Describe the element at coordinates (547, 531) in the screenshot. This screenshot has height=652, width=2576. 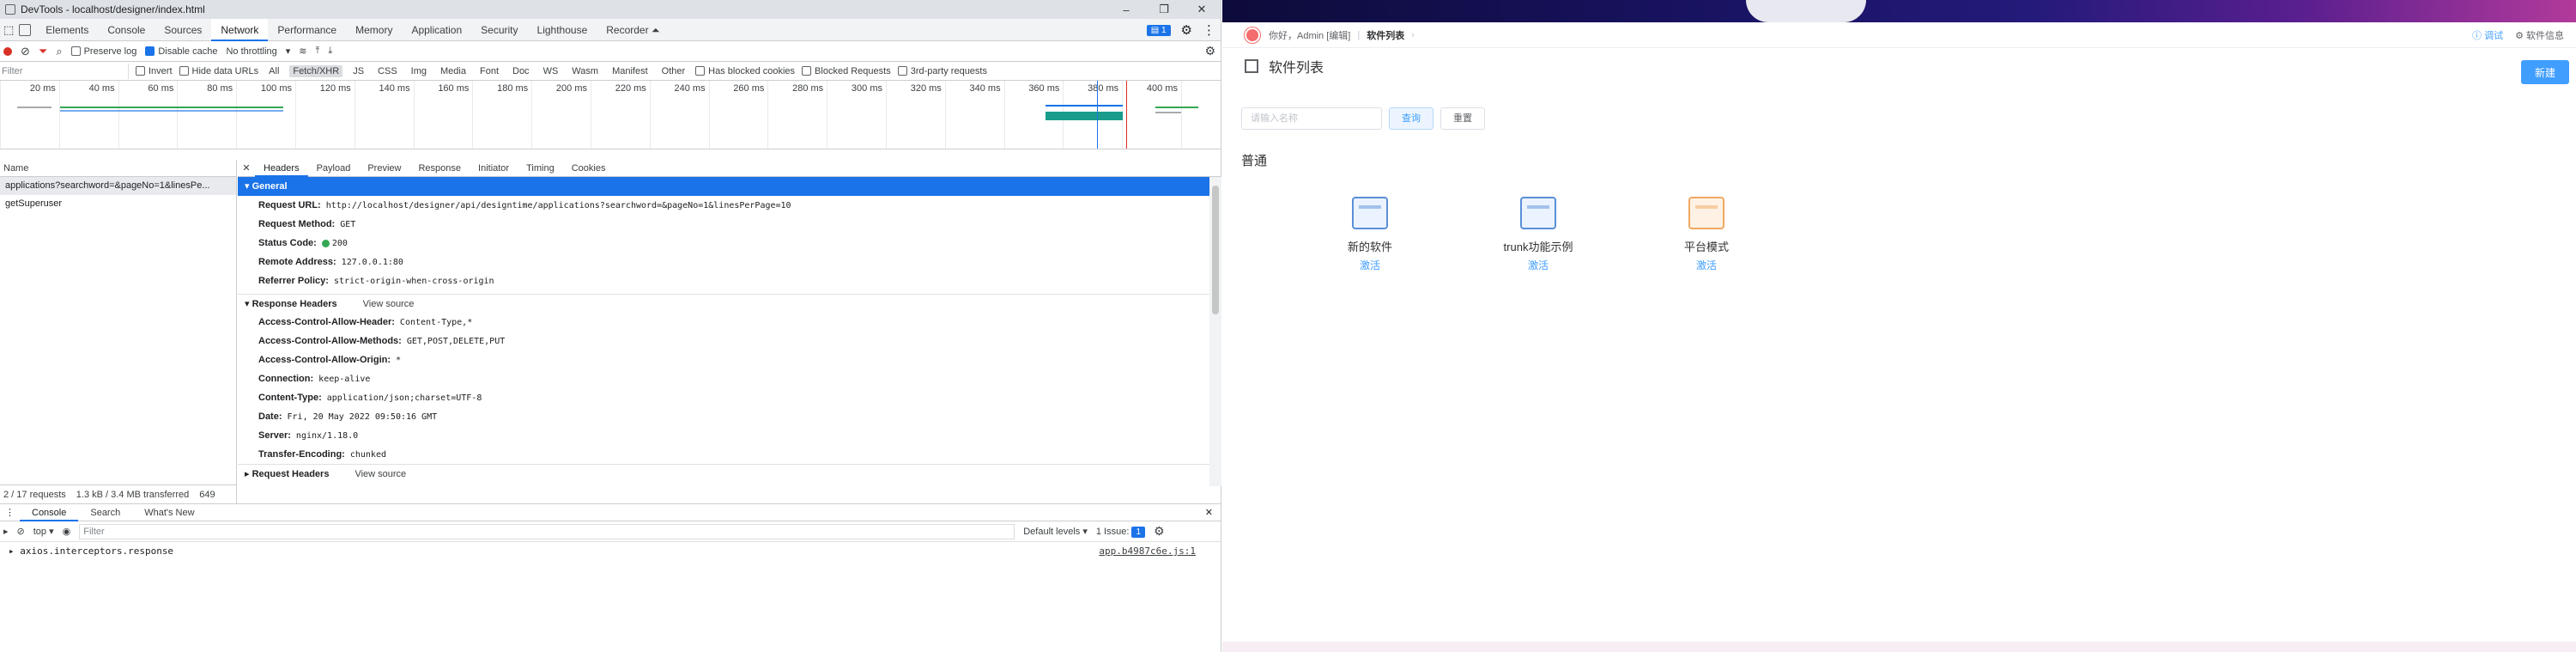
I see `console-filter-input: Filter` at that location.